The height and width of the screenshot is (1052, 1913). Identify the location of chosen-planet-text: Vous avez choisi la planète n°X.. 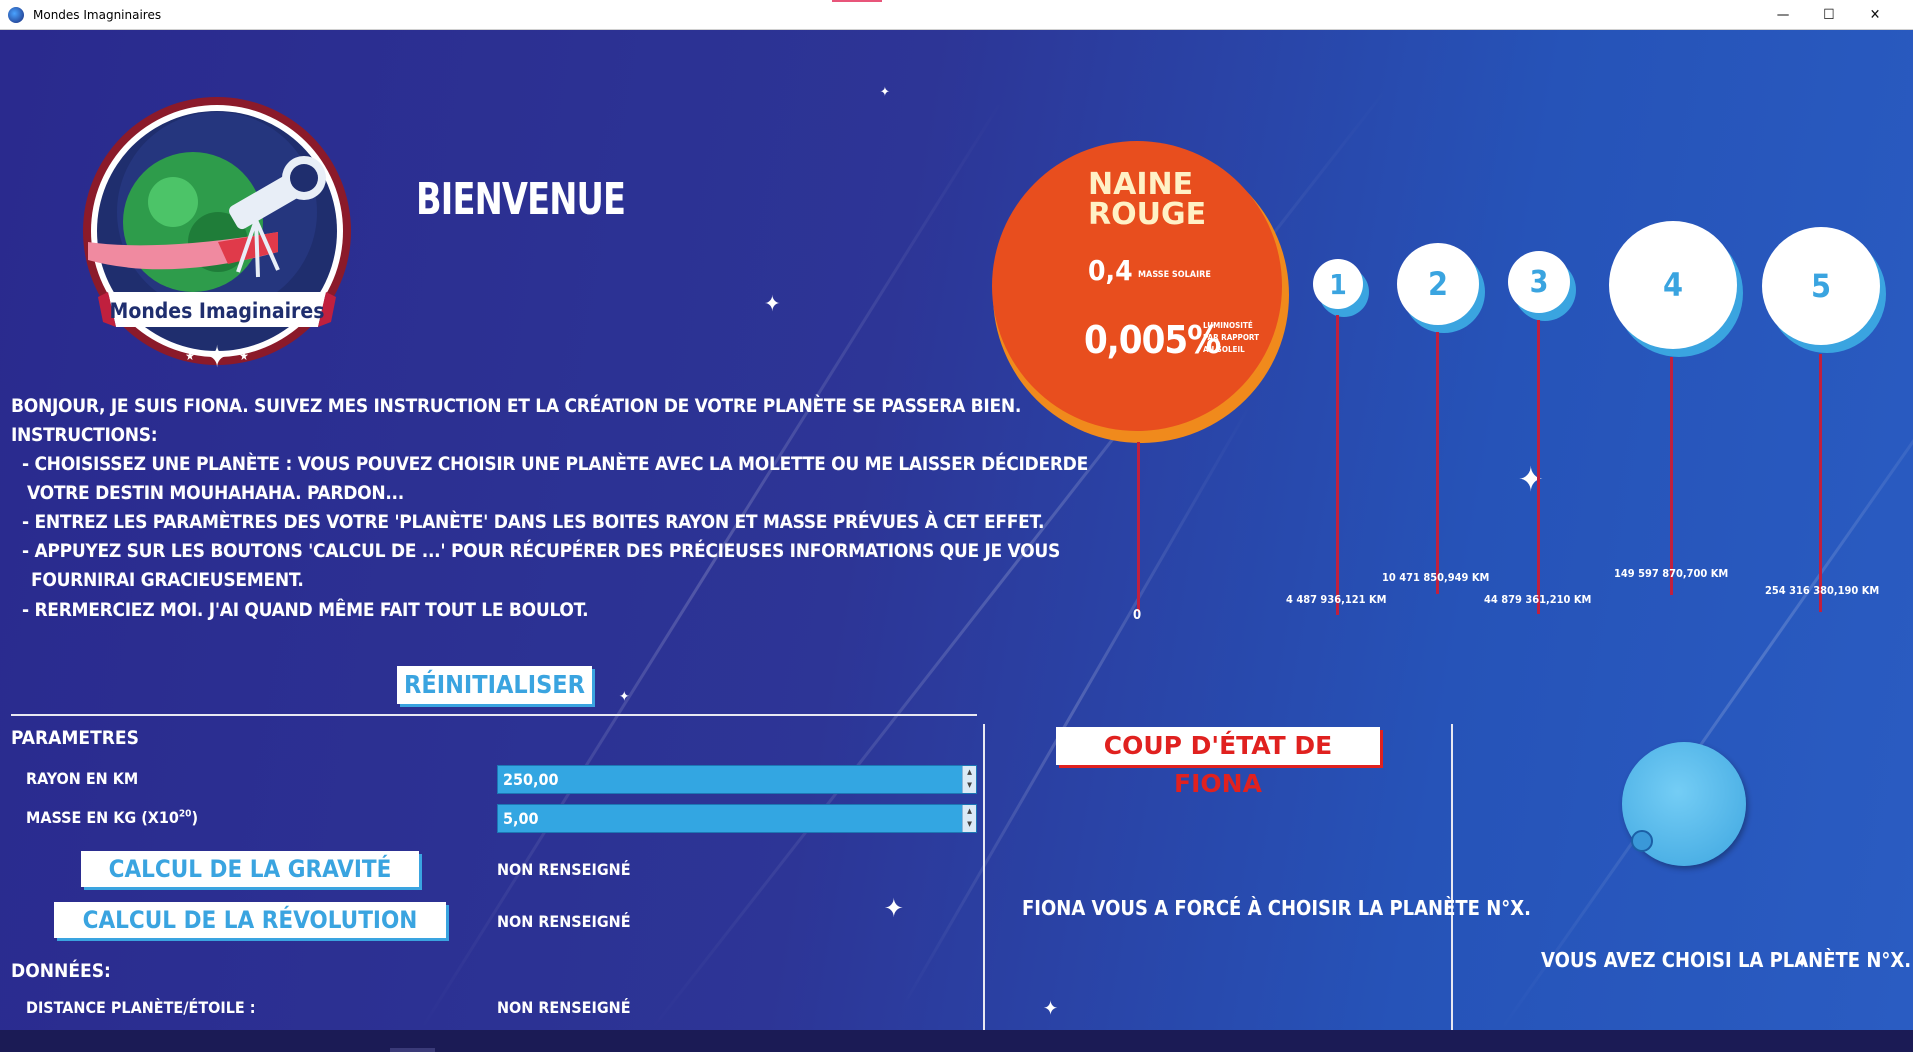
(1726, 960).